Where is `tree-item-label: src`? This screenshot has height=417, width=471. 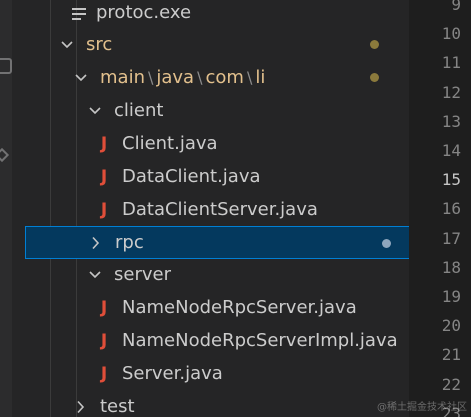 tree-item-label: src is located at coordinates (99, 44).